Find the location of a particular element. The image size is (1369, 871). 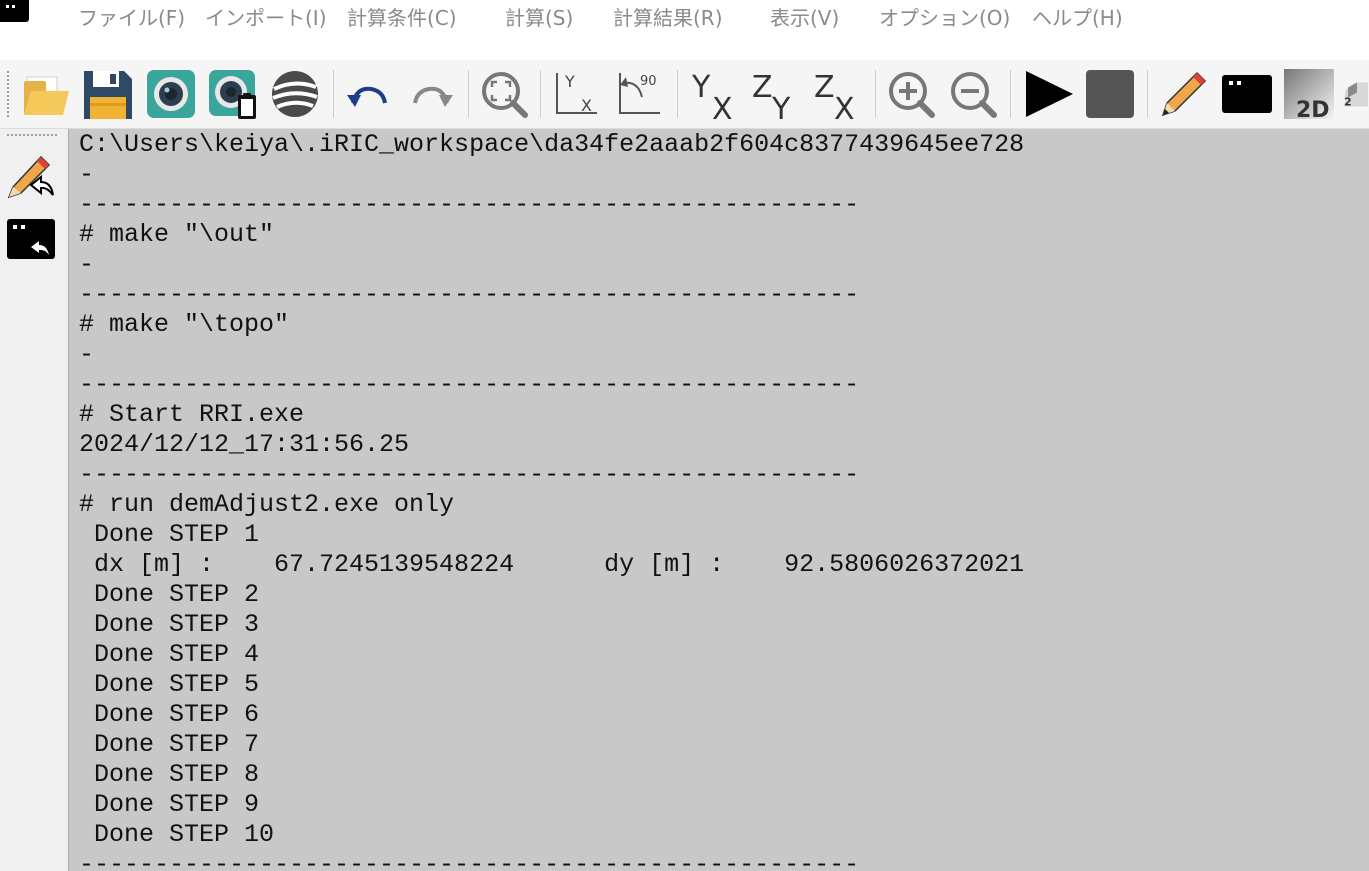

console-icon is located at coordinates (1247, 94).